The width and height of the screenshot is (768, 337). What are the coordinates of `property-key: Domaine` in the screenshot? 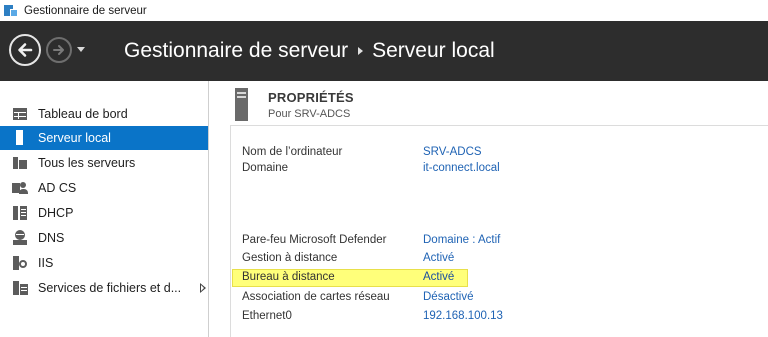 It's located at (265, 168).